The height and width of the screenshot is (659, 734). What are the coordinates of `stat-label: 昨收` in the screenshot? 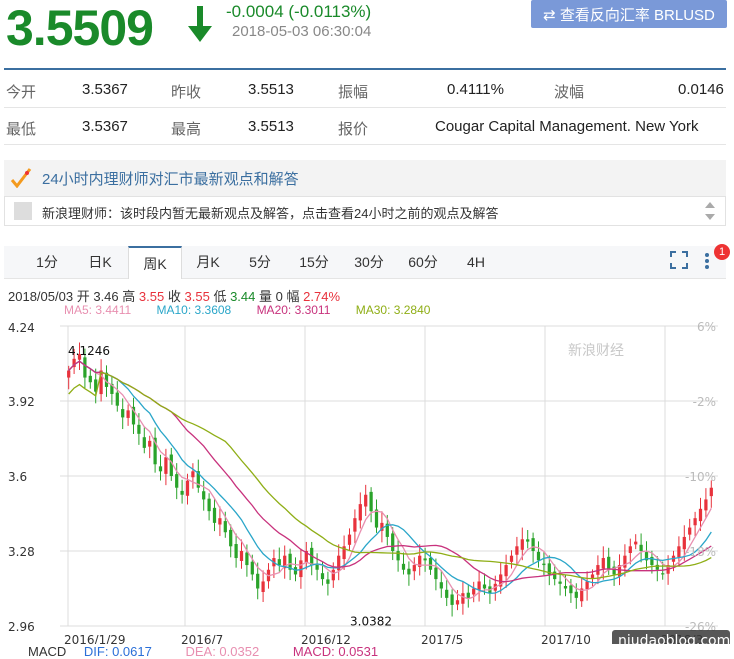 It's located at (186, 92).